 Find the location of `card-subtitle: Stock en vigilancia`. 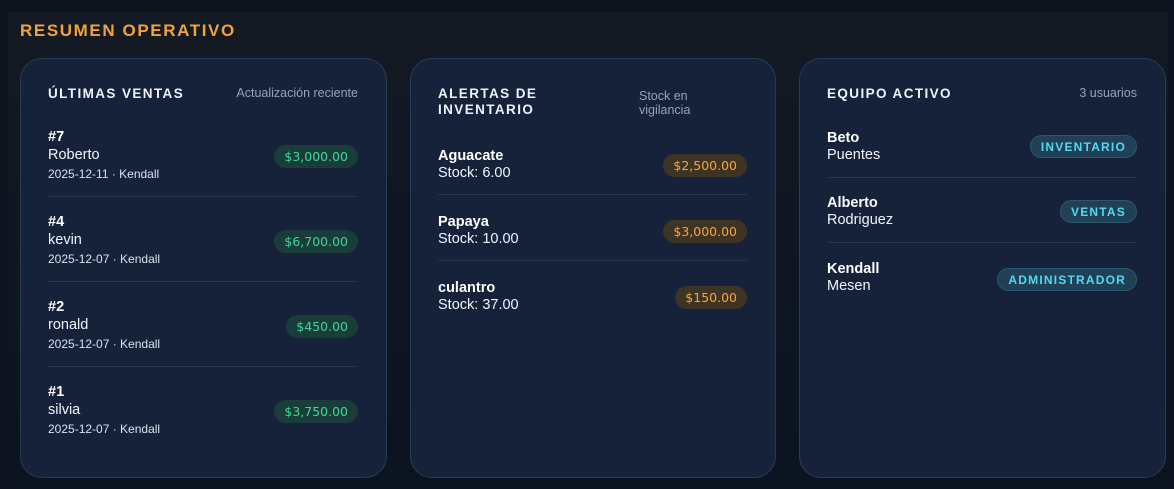

card-subtitle: Stock en vigilancia is located at coordinates (664, 103).